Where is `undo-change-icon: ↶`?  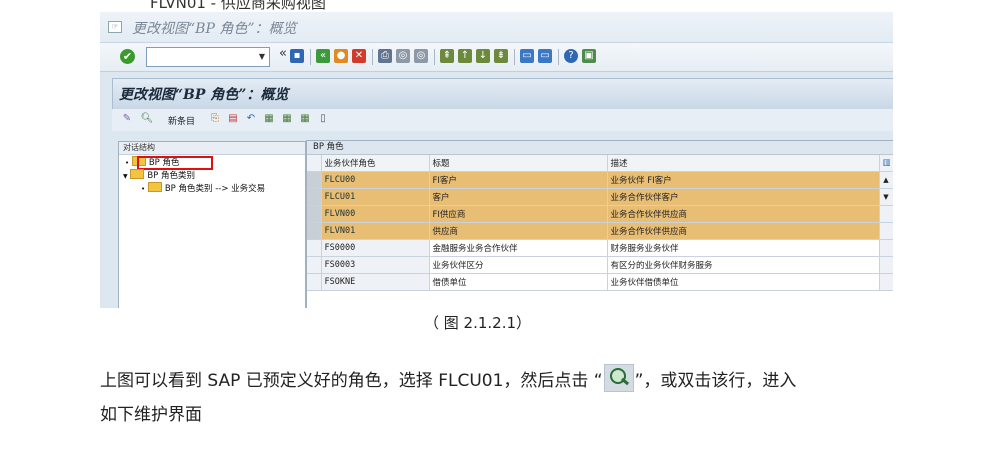 undo-change-icon: ↶ is located at coordinates (251, 119).